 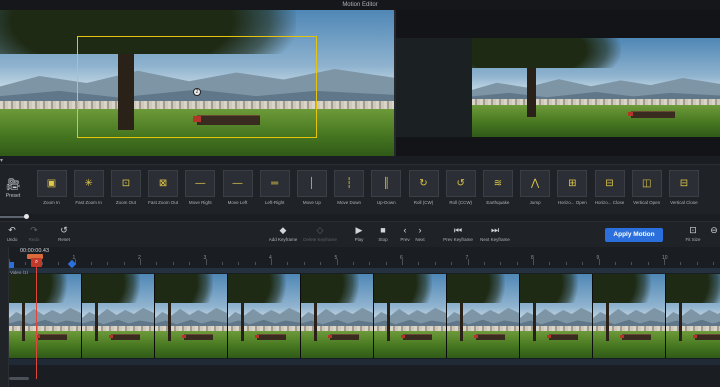 I want to click on thumbnail-size-slider, so click(x=360, y=217).